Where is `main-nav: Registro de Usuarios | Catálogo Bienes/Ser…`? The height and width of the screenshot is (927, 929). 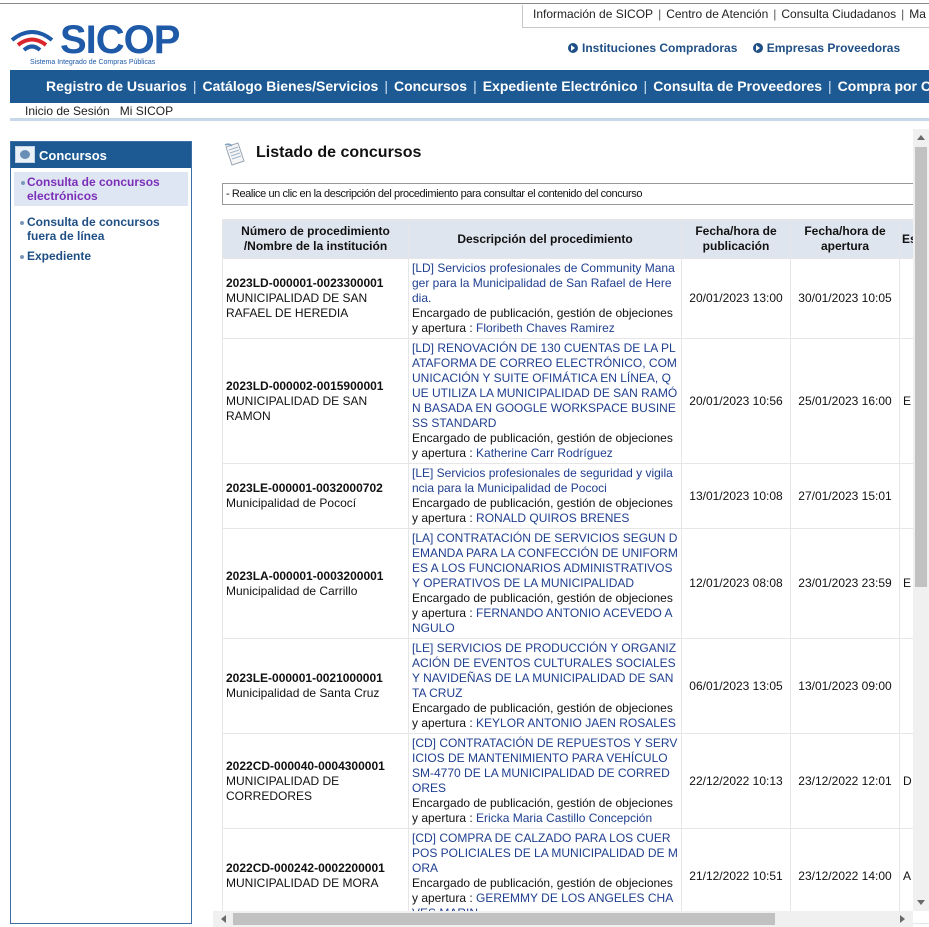
main-nav: Registro de Usuarios | Catálogo Bienes/Ser… is located at coordinates (469, 86).